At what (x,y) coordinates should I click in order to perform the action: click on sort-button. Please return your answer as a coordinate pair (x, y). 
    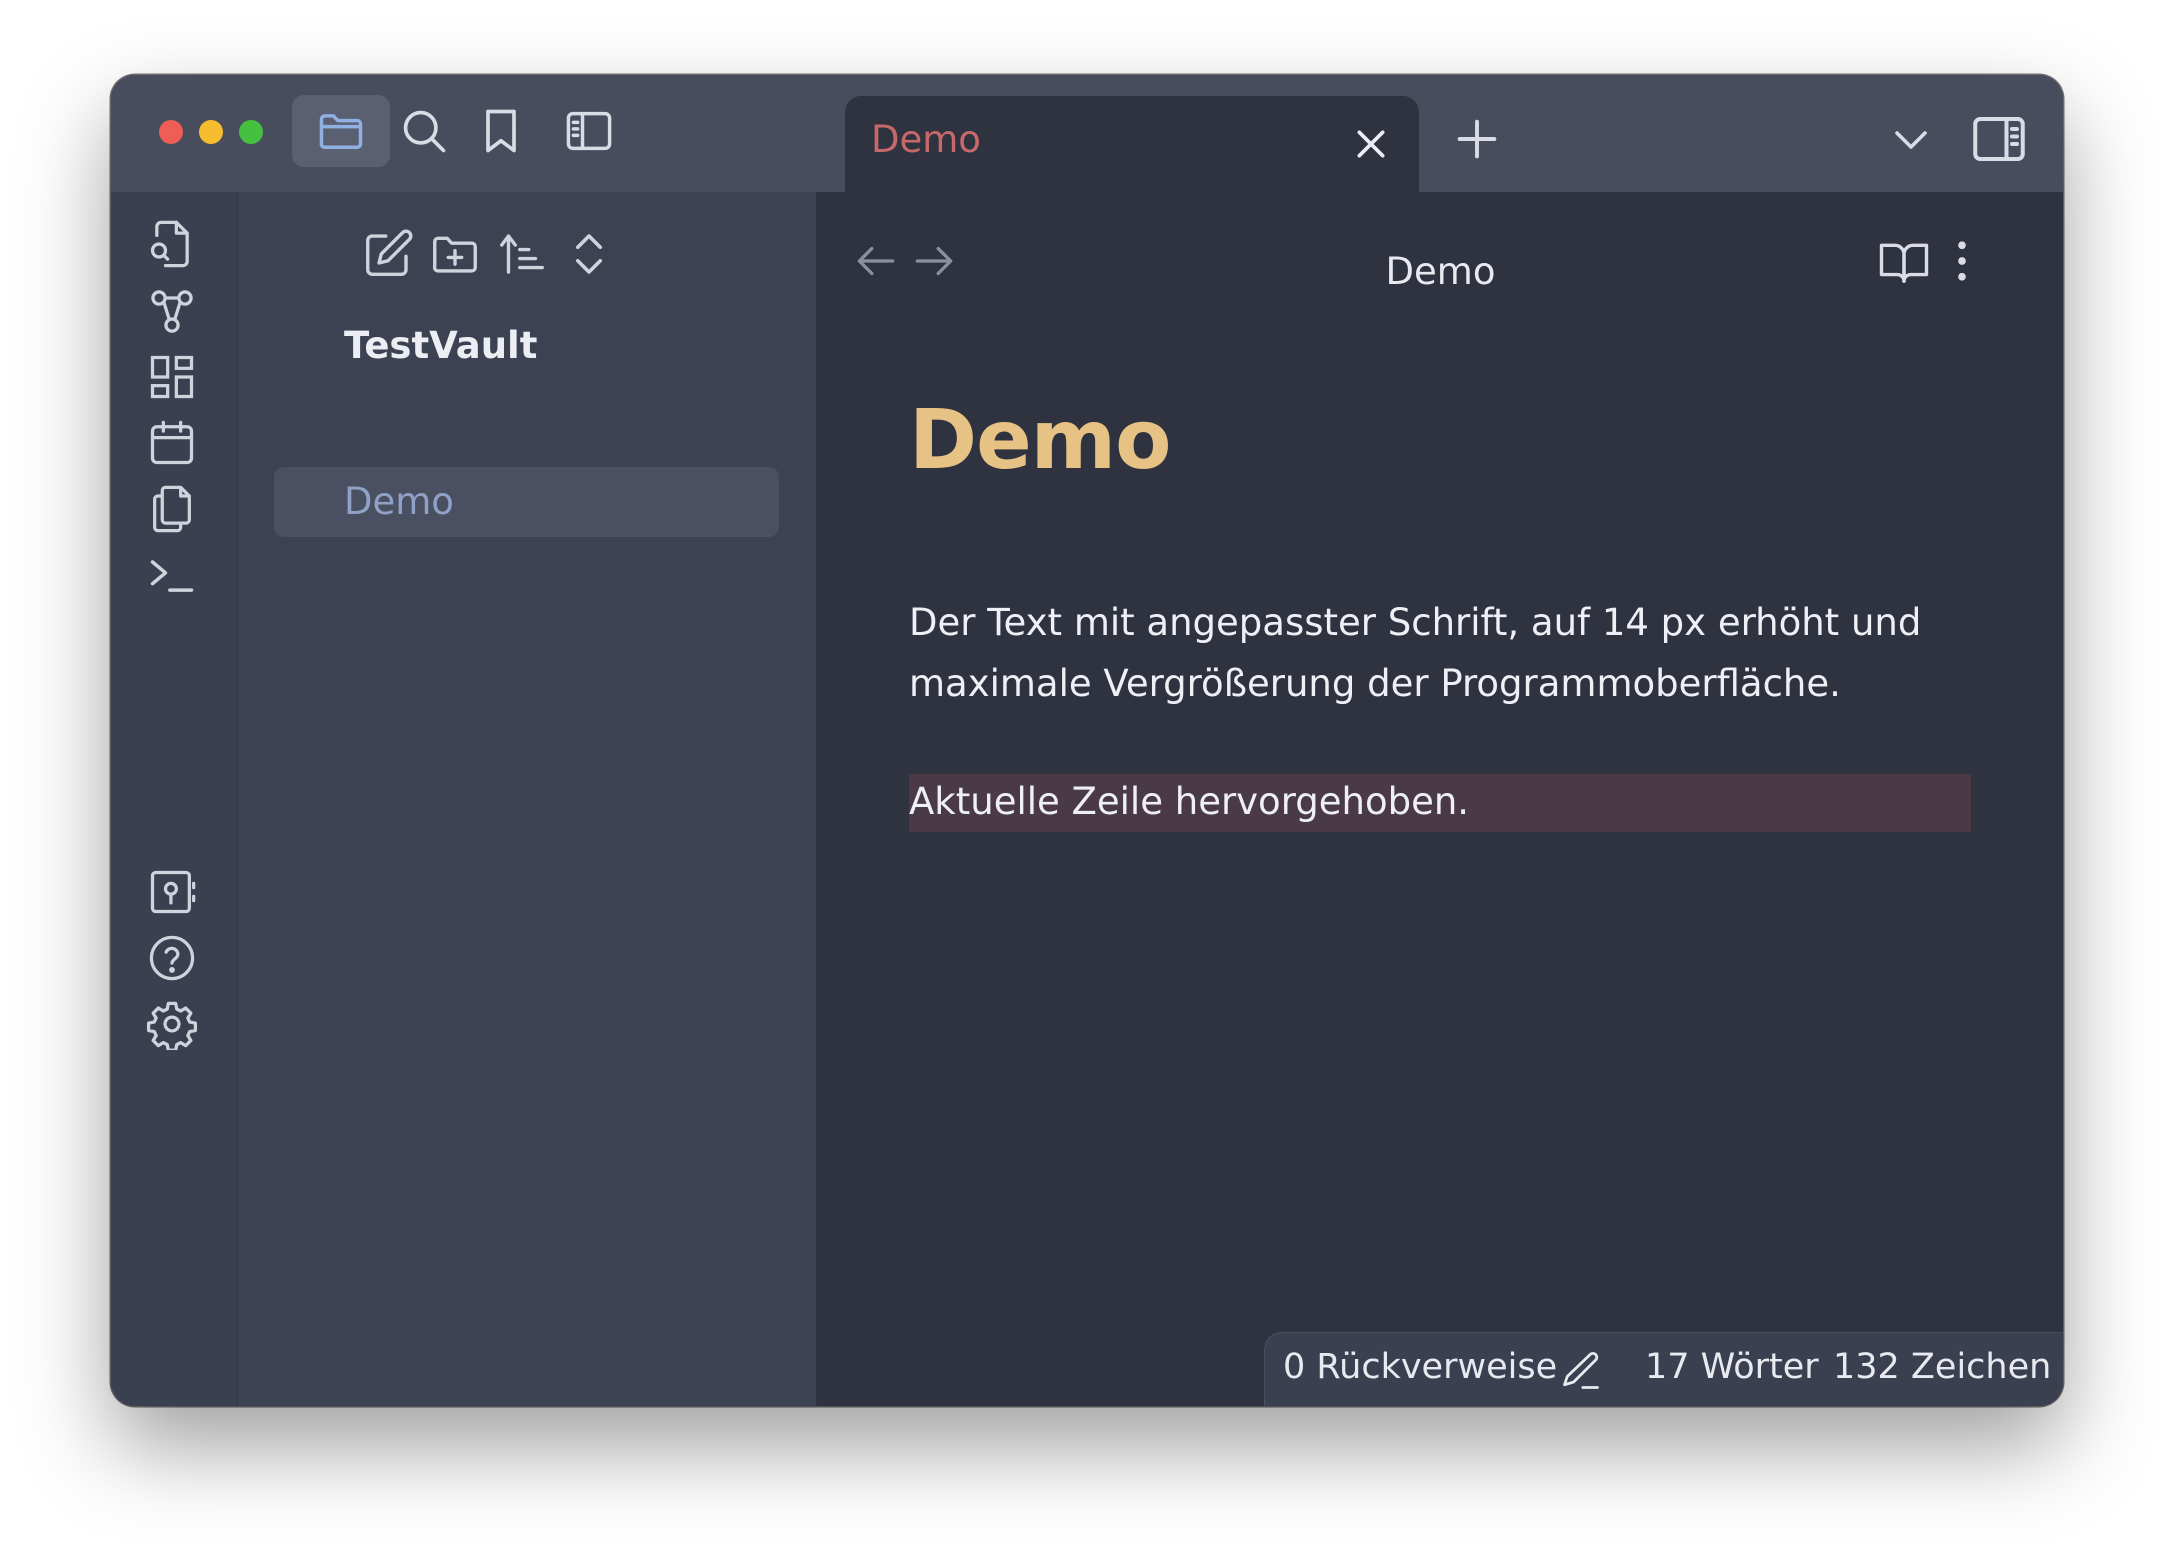
    Looking at the image, I should click on (522, 254).